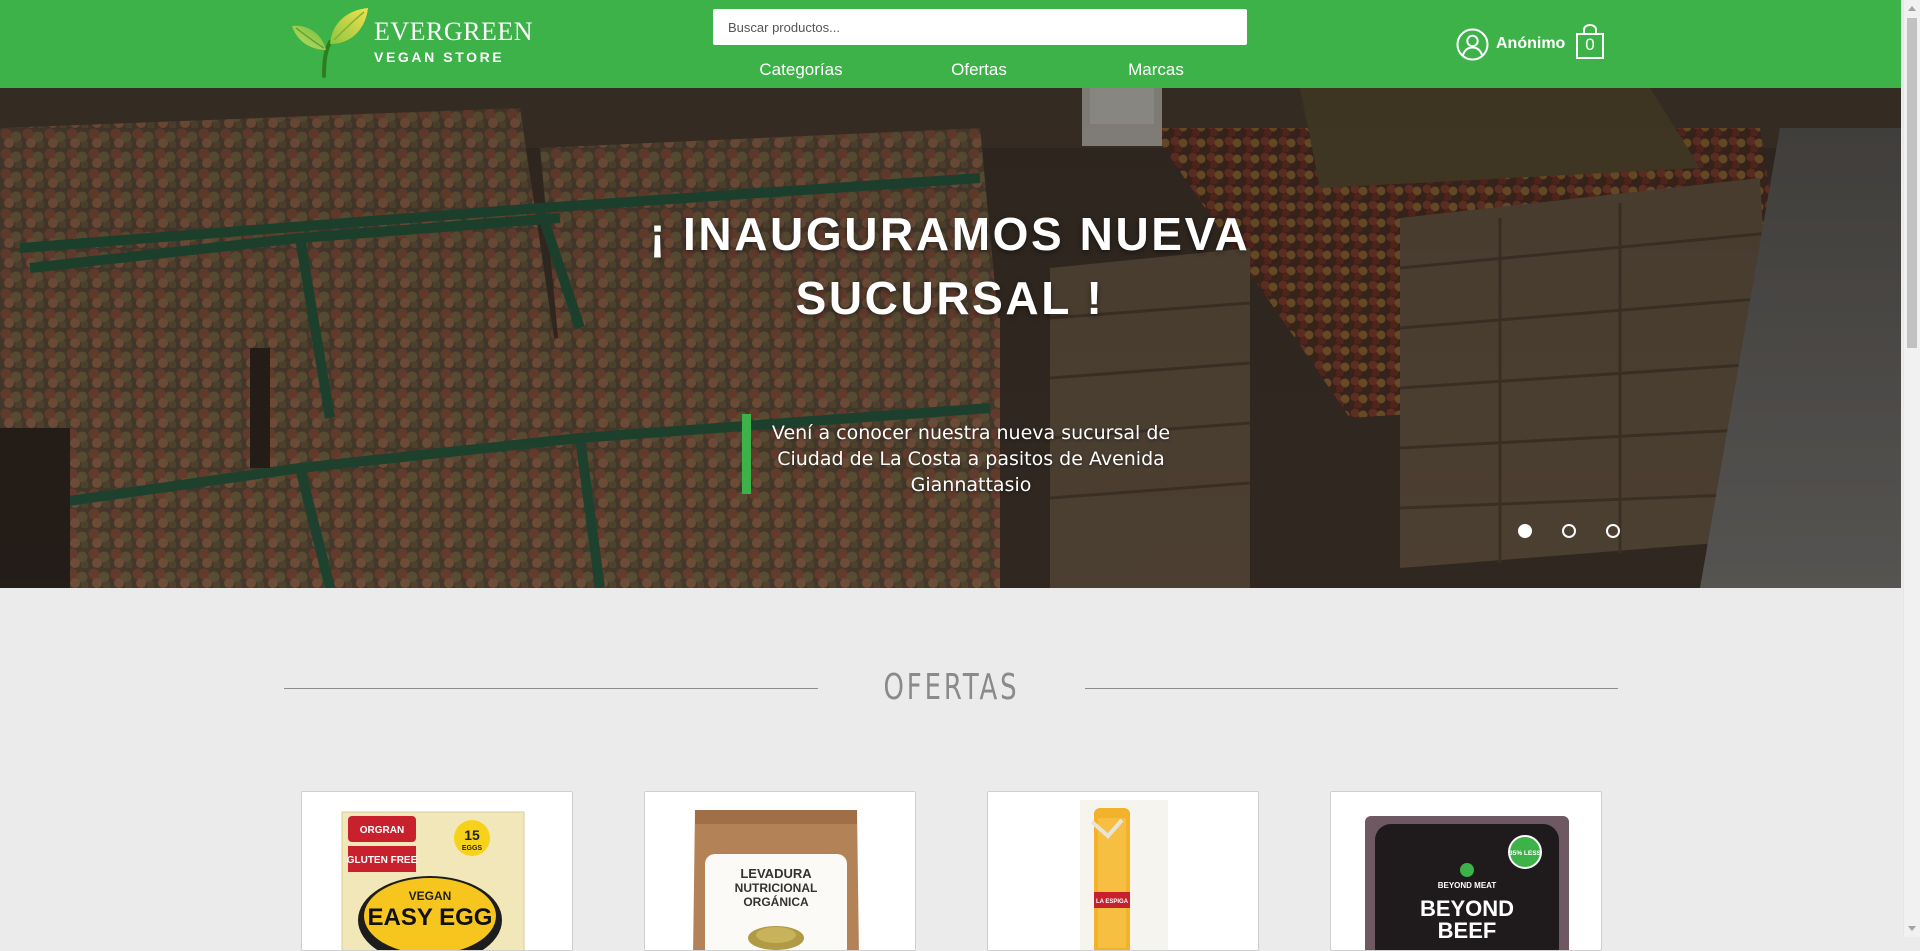 The height and width of the screenshot is (951, 1920). I want to click on user-circle-icon, so click(1472, 44).